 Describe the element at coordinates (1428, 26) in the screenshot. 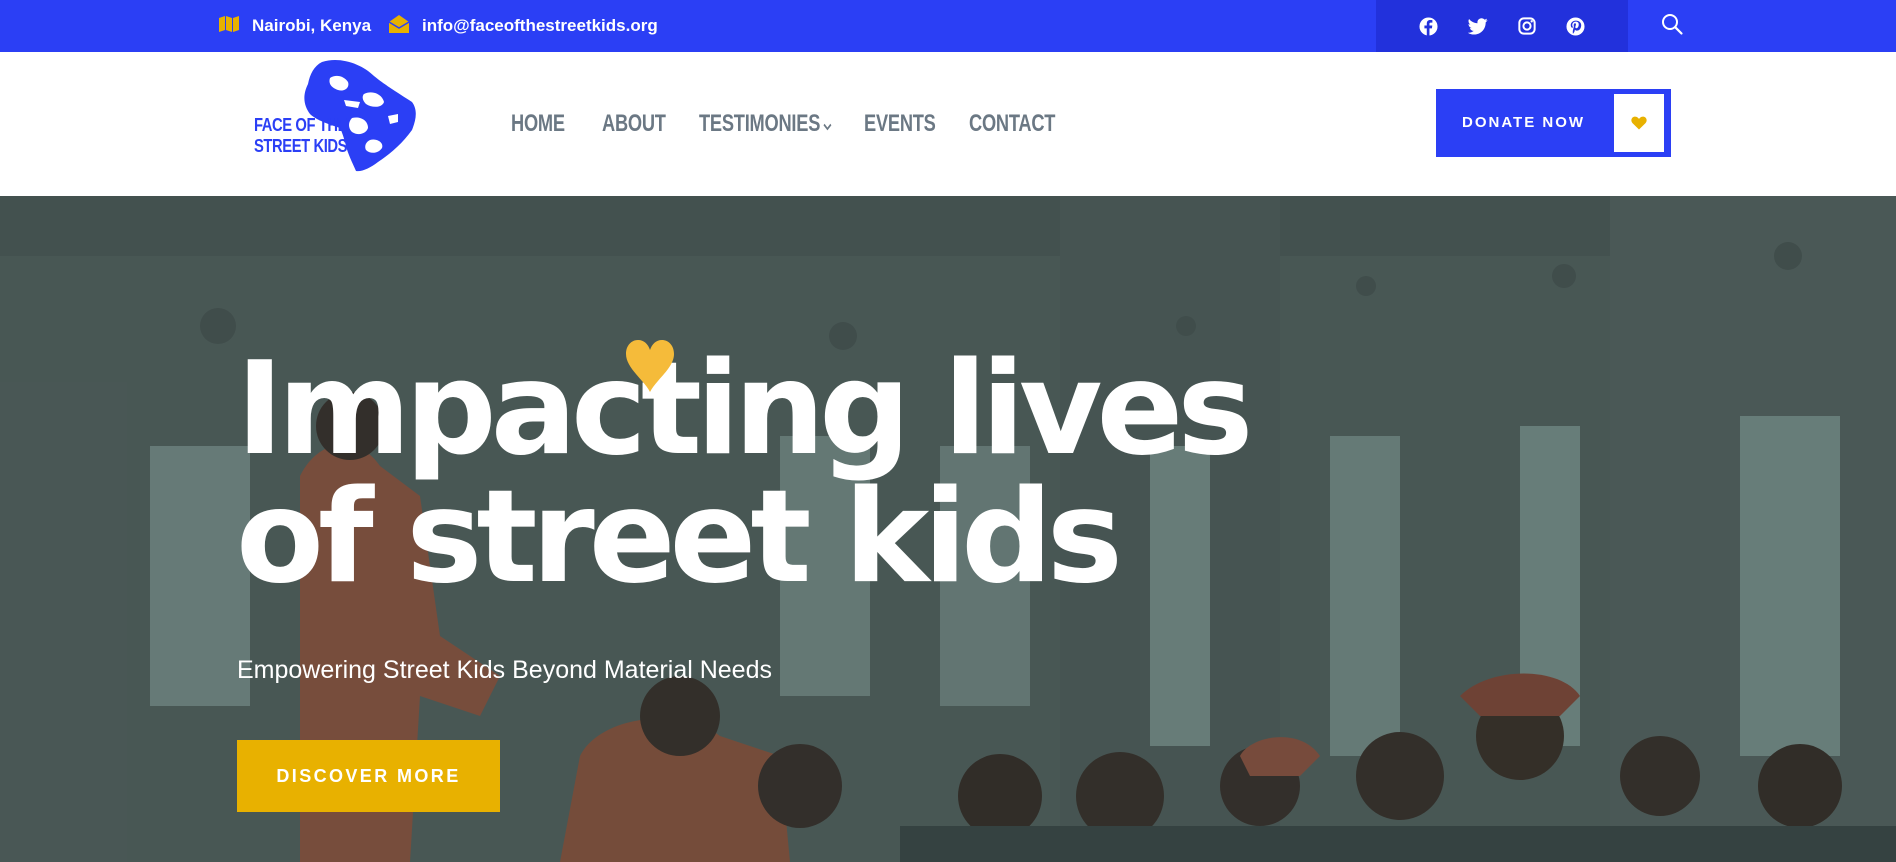

I see `facebook-icon` at that location.